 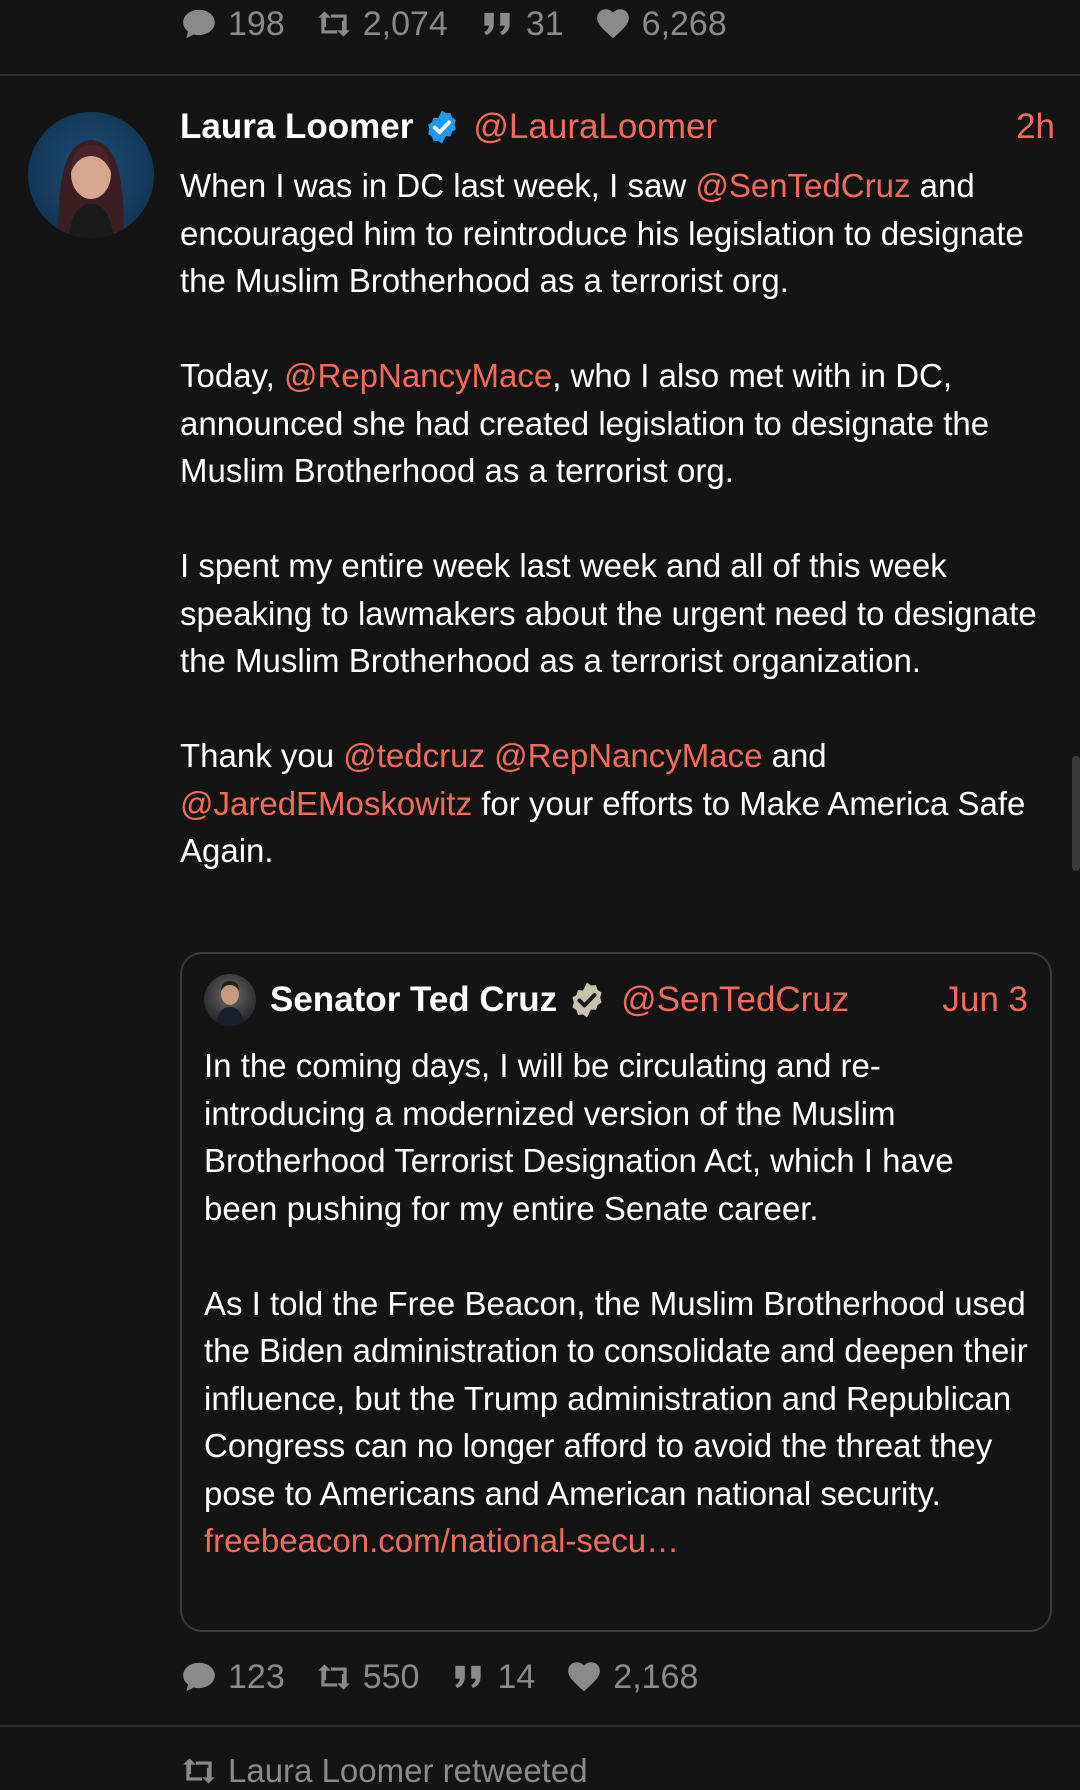 I want to click on mention-link: @SenTedCruz, so click(x=802, y=185).